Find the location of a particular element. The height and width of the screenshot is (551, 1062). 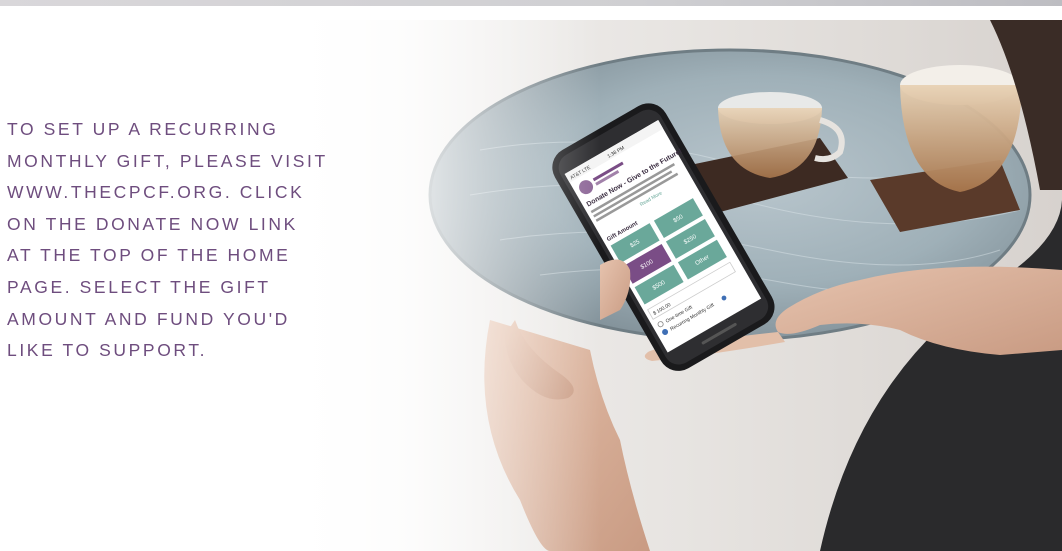

top-border is located at coordinates (531, 3).